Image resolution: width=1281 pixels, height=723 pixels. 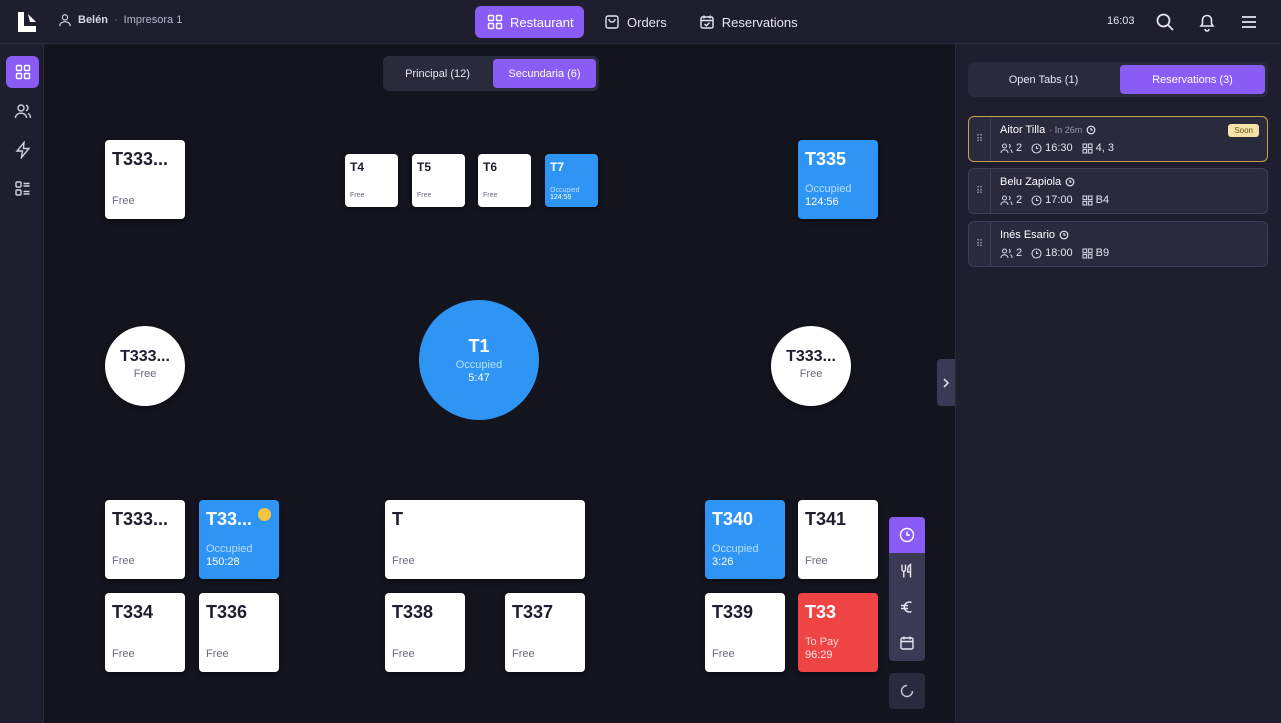 What do you see at coordinates (733, 612) in the screenshot?
I see `table-name: T339` at bounding box center [733, 612].